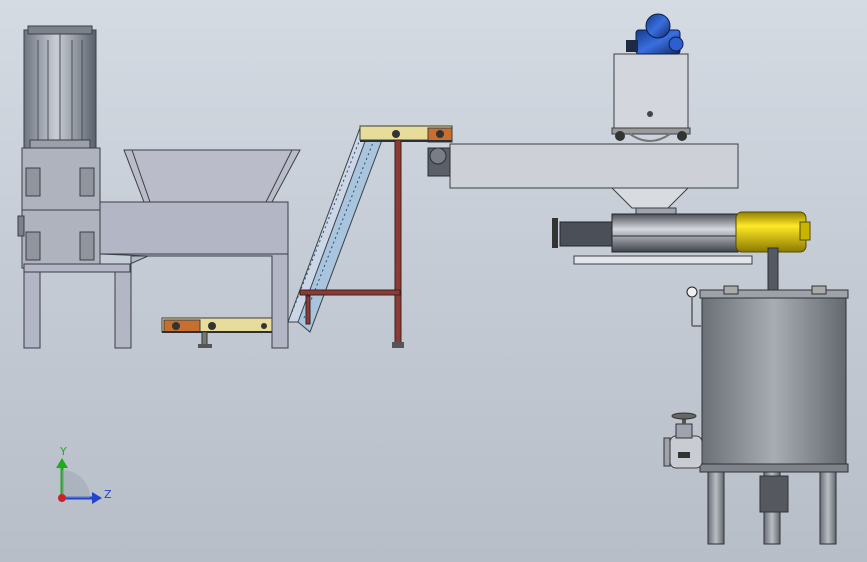 Image resolution: width=867 pixels, height=562 pixels. Describe the element at coordinates (651, 77) in the screenshot. I see `vacuum-pump-unit` at that location.